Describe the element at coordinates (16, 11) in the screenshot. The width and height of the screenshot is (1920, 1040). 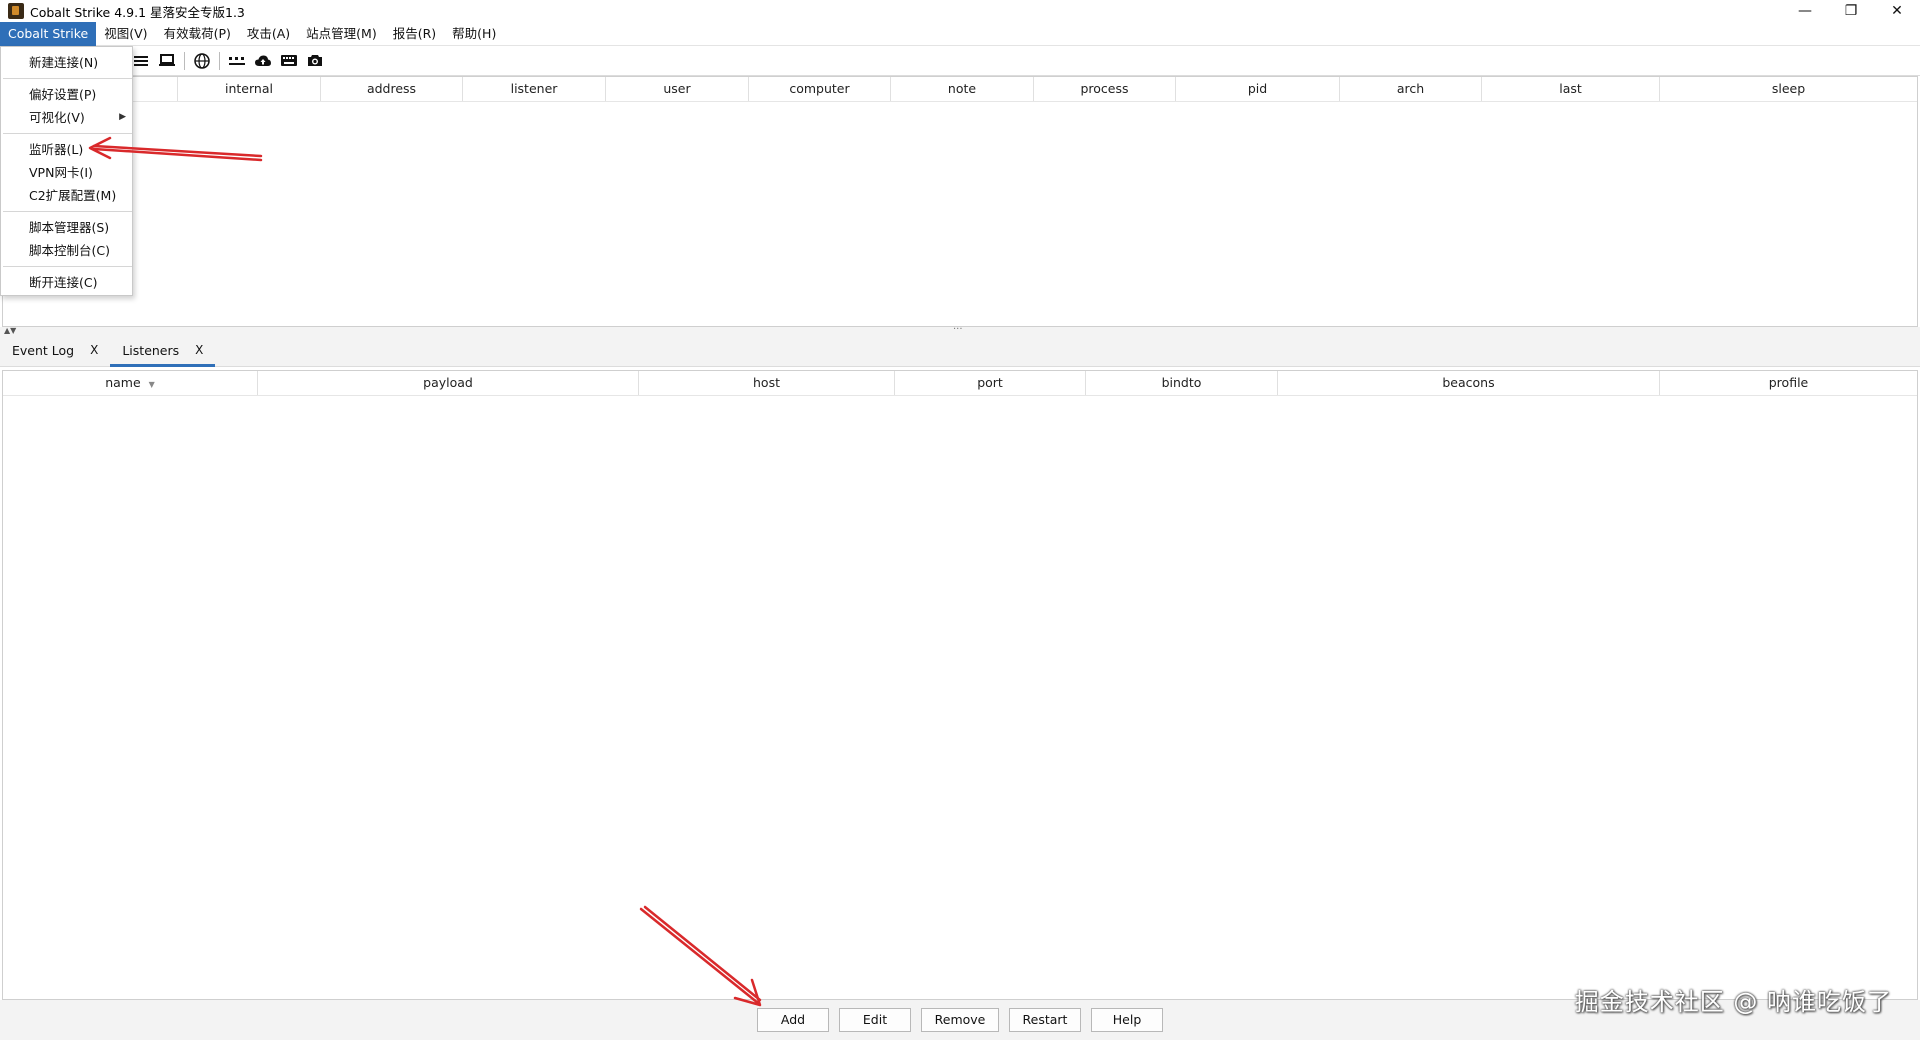
I see `app-logo-icon` at that location.